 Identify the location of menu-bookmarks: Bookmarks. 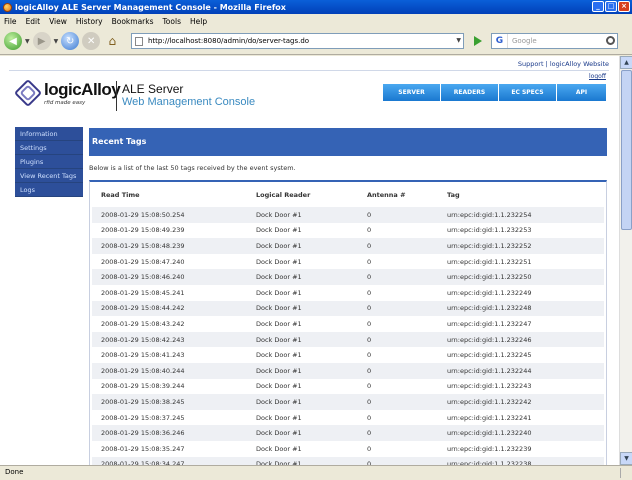
(133, 21).